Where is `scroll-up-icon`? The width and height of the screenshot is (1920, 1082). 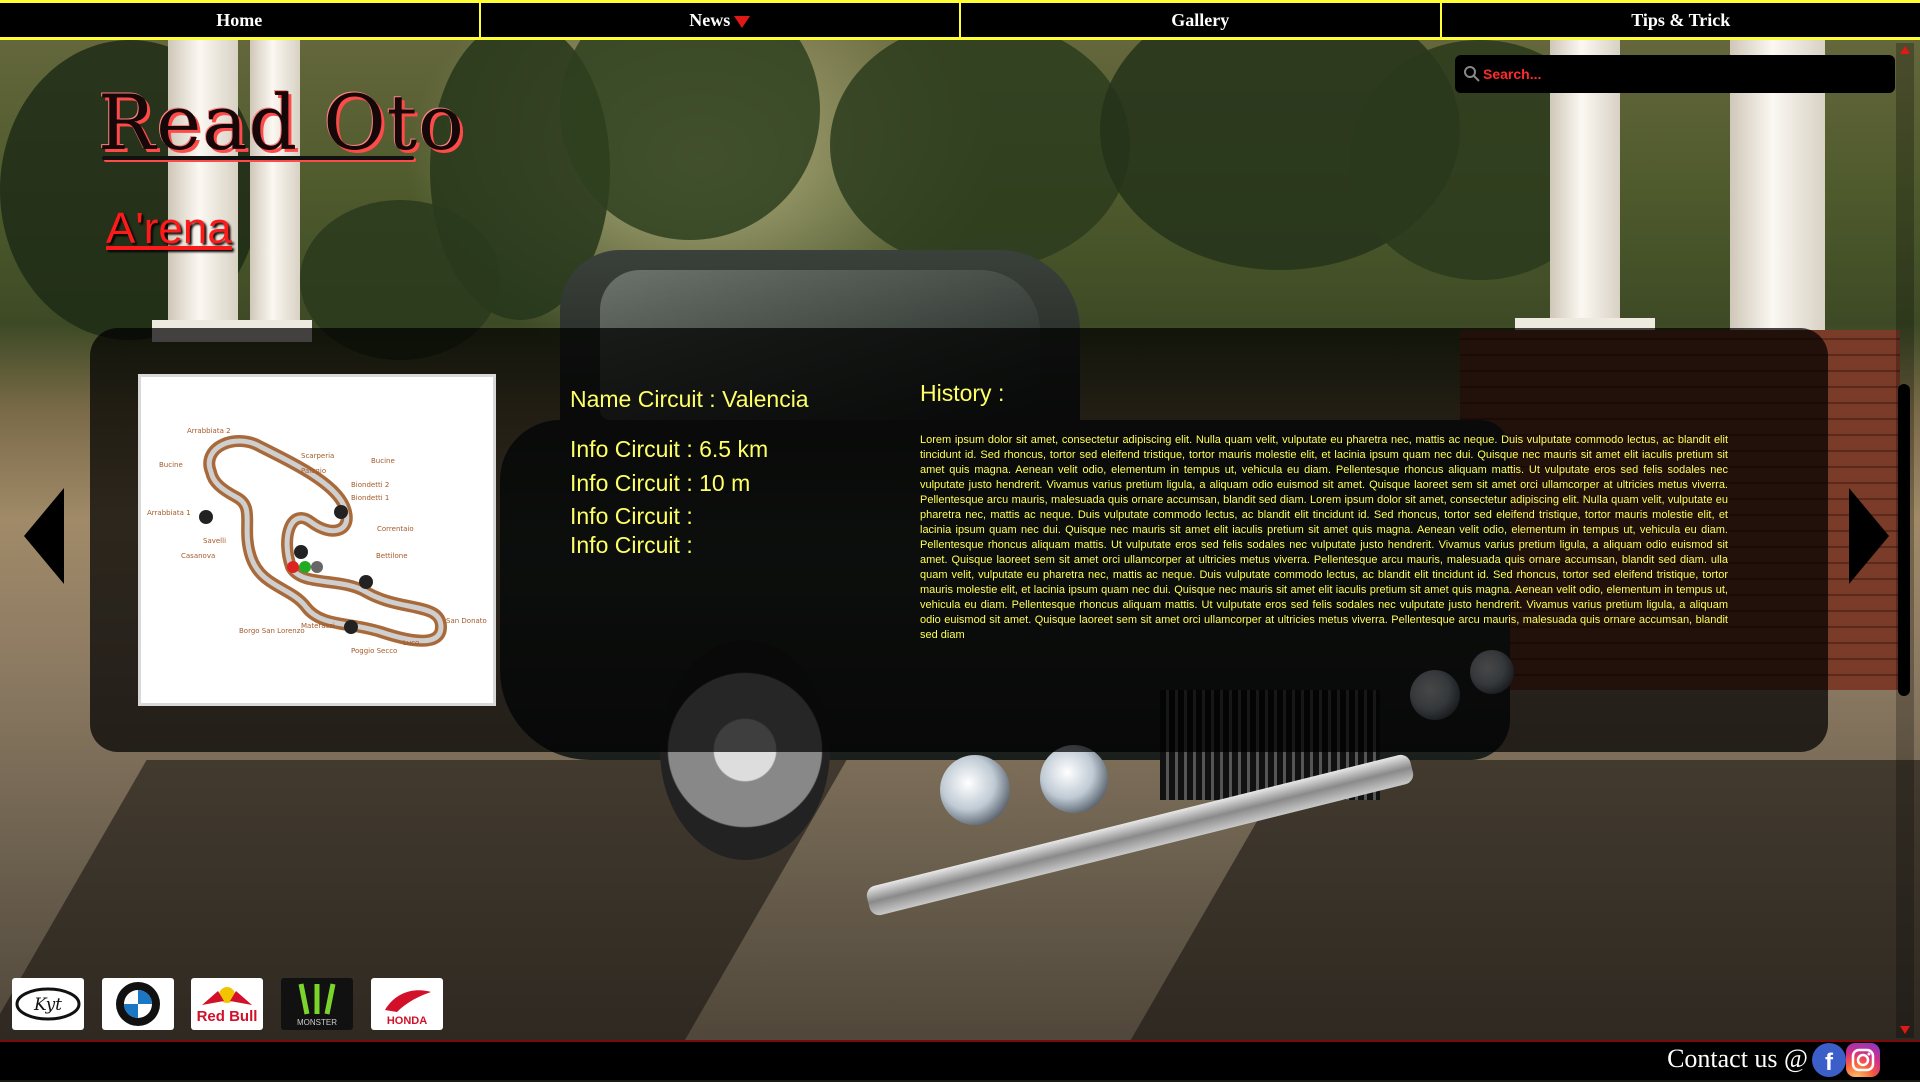 scroll-up-icon is located at coordinates (1905, 50).